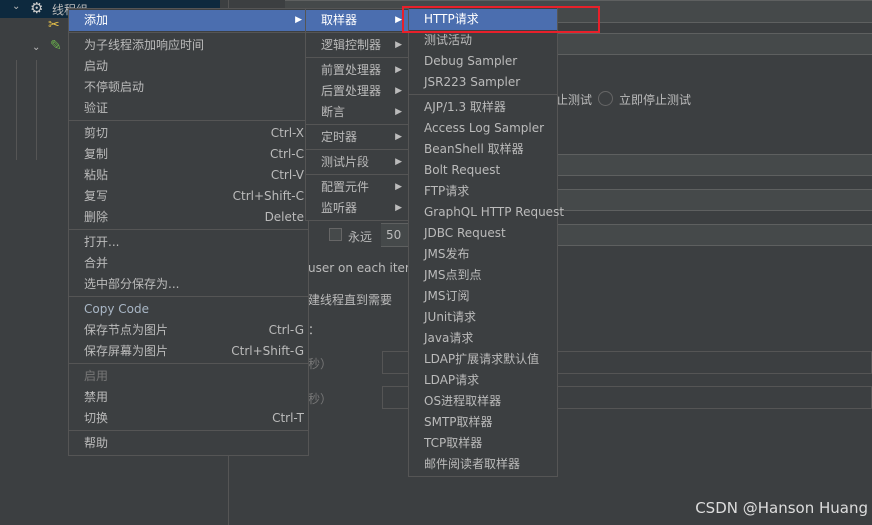 The width and height of the screenshot is (872, 525). I want to click on menu-item: 逻辑控制器 ▶, so click(357, 45).